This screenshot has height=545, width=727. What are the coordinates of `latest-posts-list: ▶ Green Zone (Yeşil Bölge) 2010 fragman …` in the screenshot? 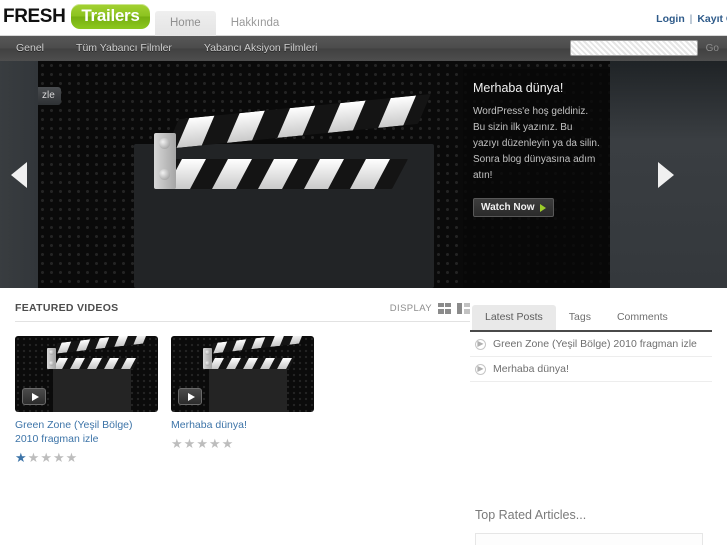 It's located at (591, 357).